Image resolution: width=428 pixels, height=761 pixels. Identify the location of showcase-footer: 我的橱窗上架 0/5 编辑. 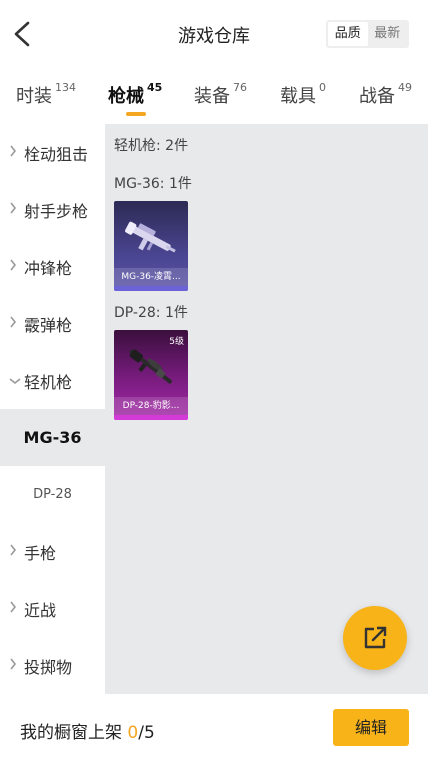
(214, 727).